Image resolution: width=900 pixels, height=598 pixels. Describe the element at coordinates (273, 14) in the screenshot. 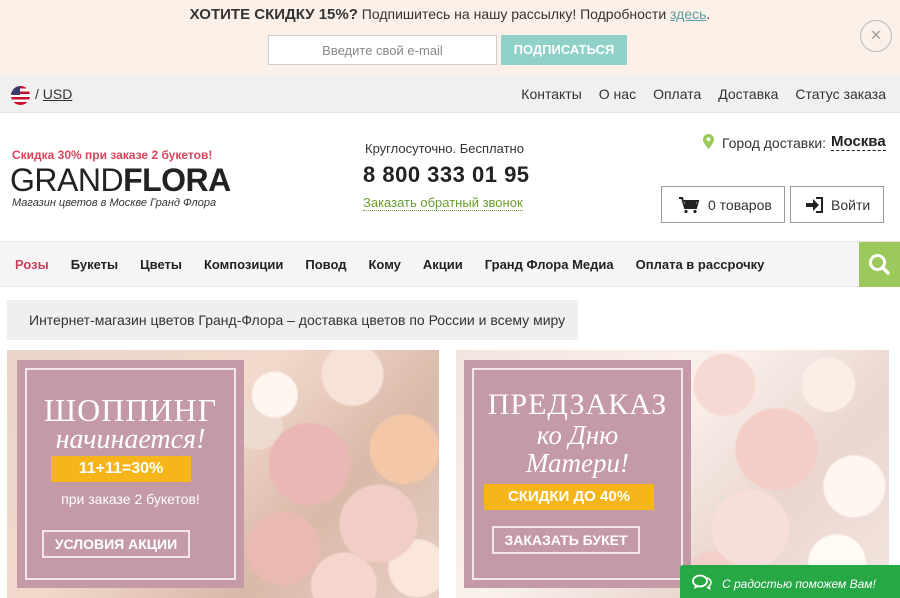

I see `promo-headline: ХОТИТЕ СКИДКУ 15%?` at that location.